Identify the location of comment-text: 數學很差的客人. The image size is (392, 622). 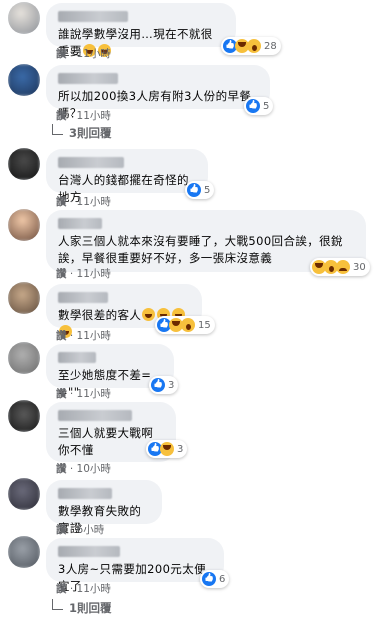
(100, 315).